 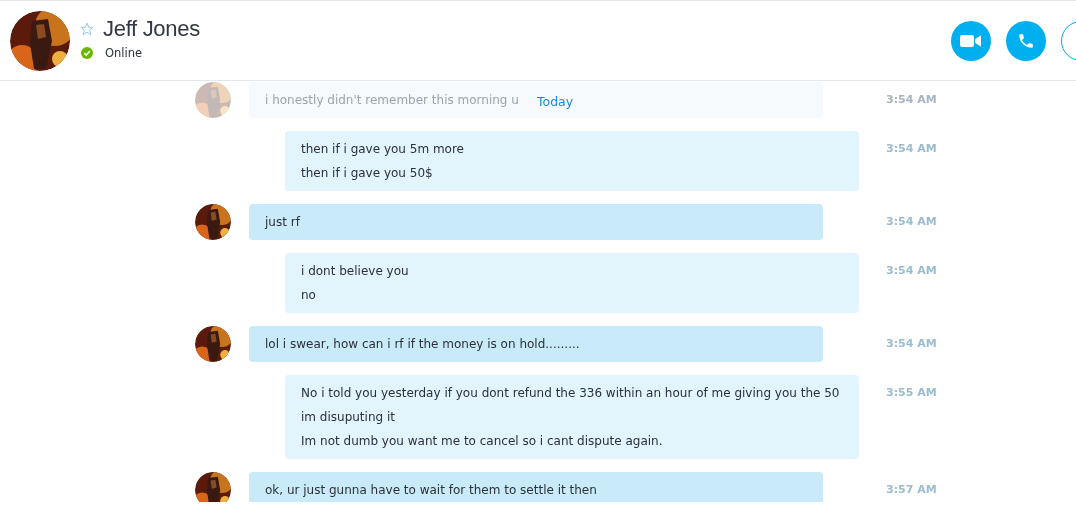 I want to click on message-text: ok, ur just gunna have to wait for them to settle it then, so click(x=431, y=490).